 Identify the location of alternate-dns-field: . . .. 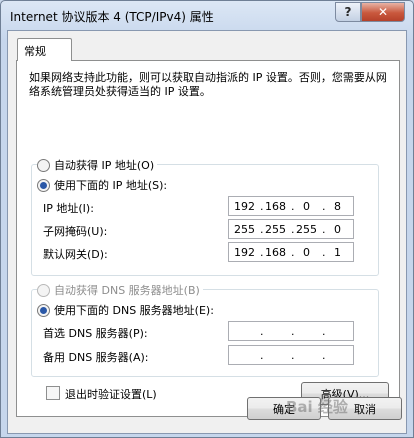
(291, 355).